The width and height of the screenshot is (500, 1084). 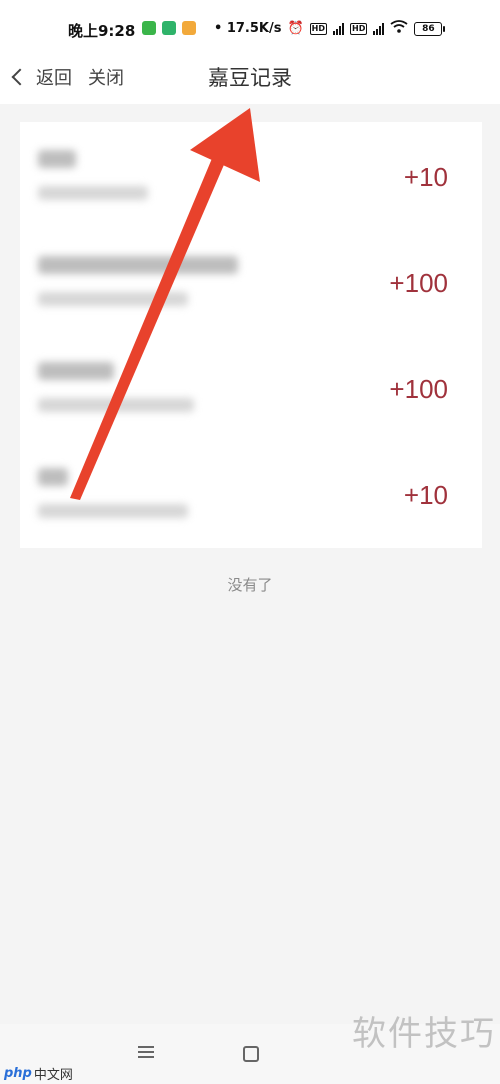 I want to click on status-bar: 晚上9:28 • 17.5K/s ⏰ HD HD 86, so click(x=250, y=29).